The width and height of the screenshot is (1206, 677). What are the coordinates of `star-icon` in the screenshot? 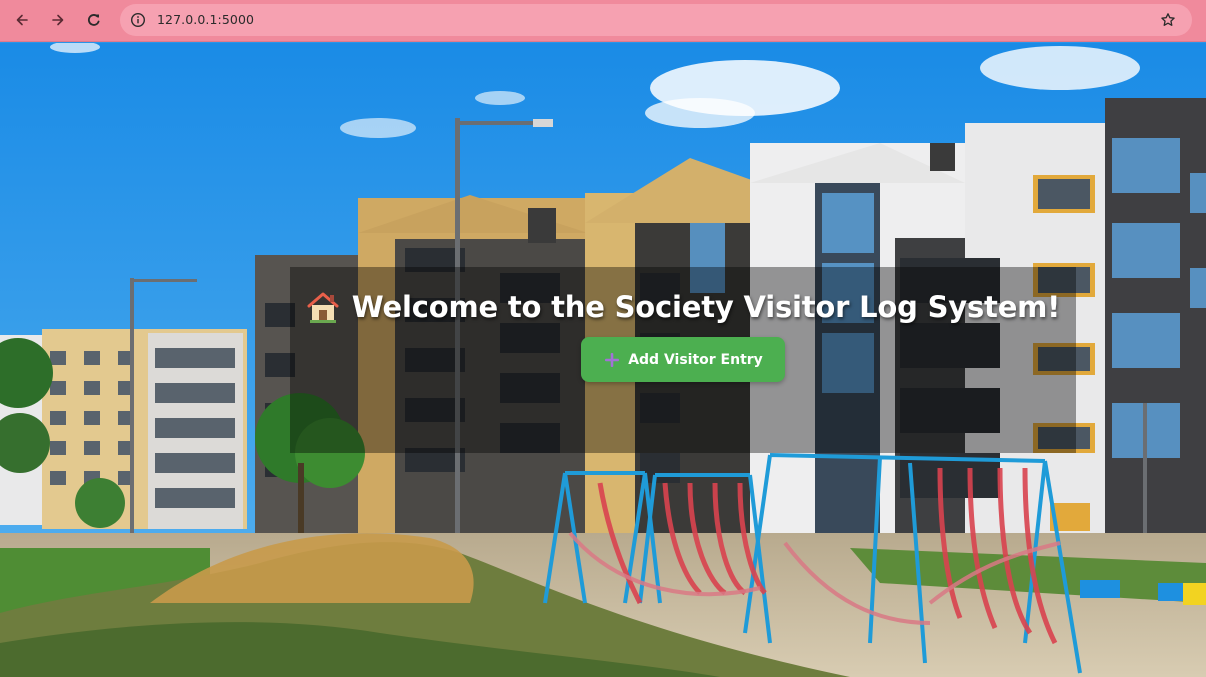 It's located at (1168, 19).